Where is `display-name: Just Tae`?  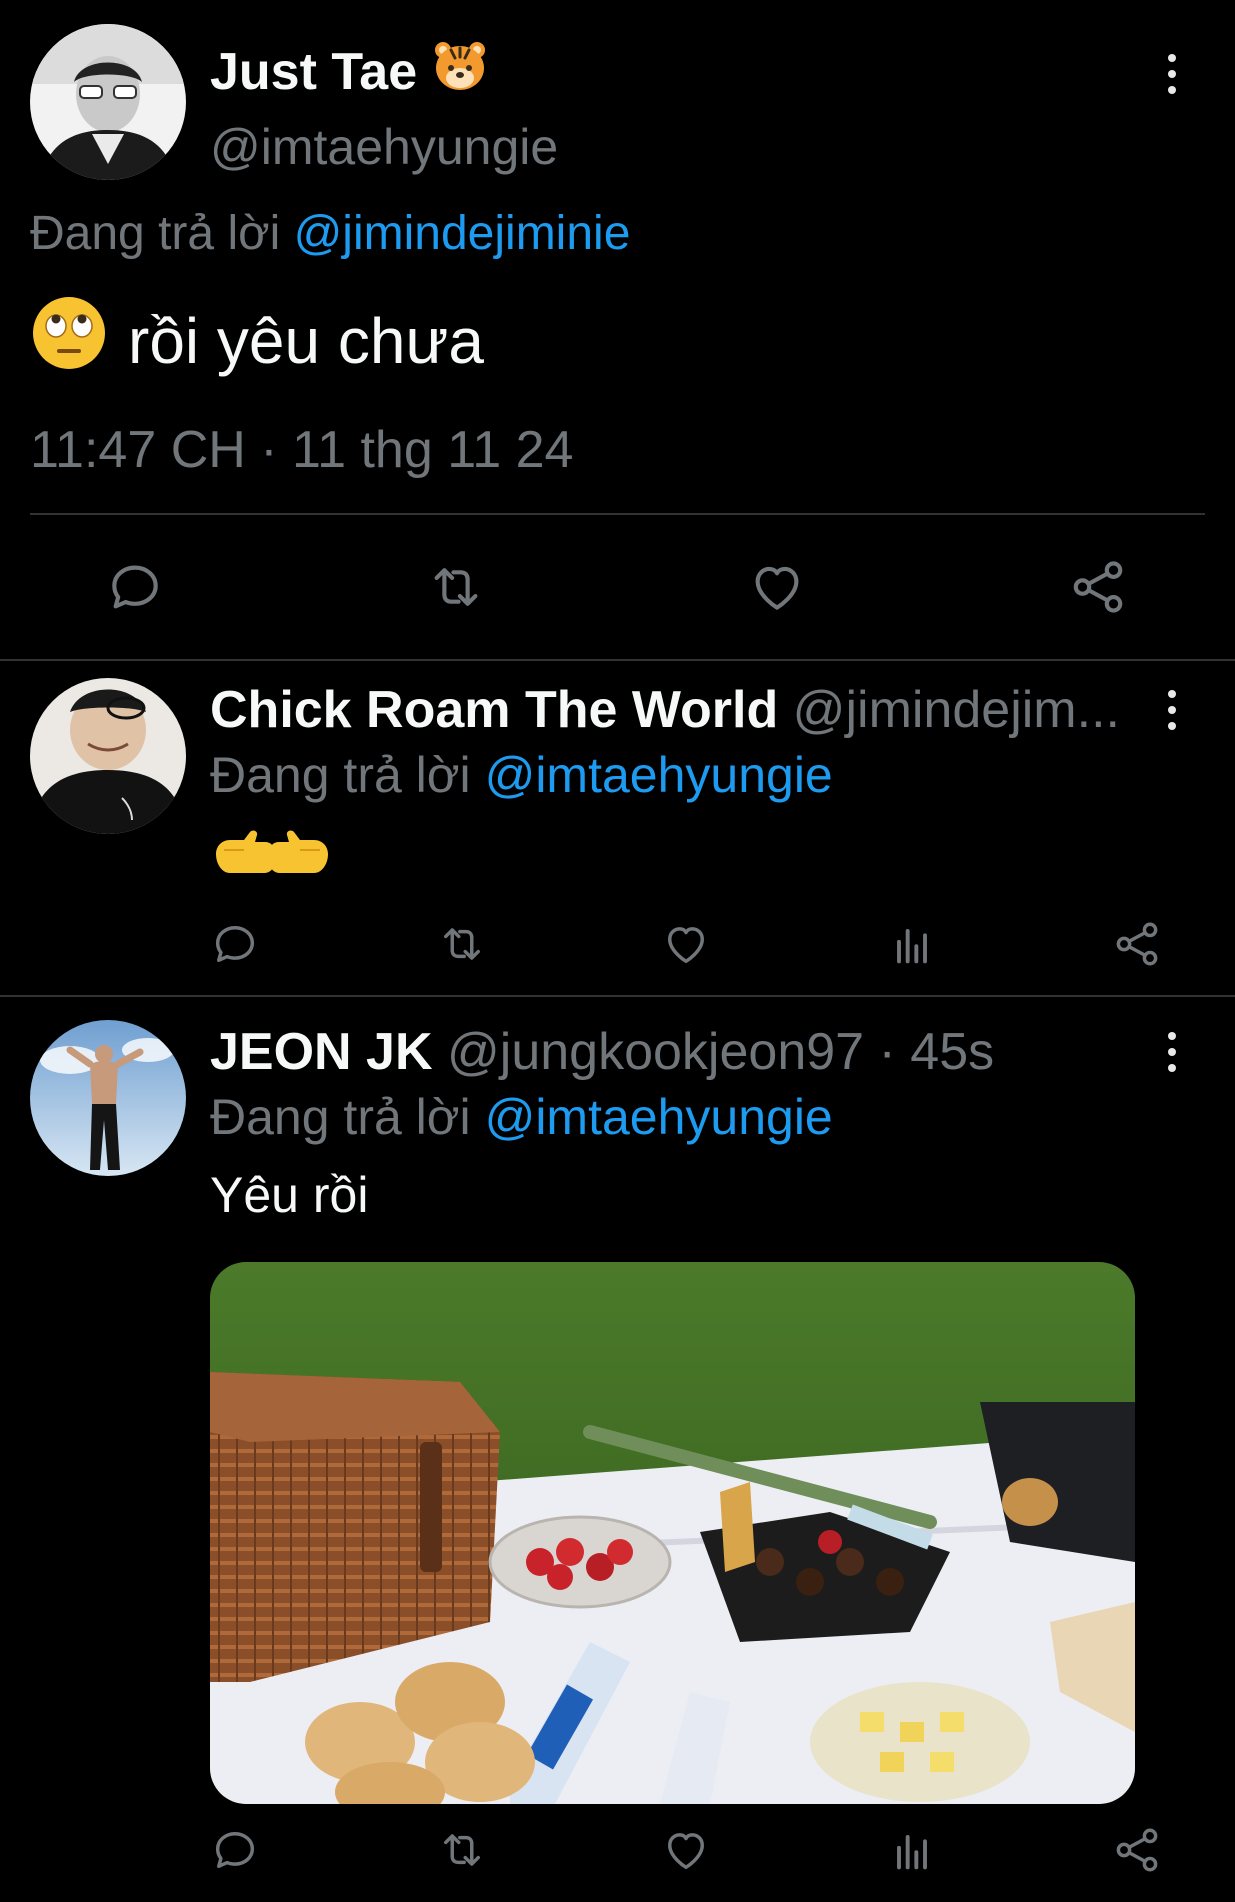 display-name: Just Tae is located at coordinates (349, 71).